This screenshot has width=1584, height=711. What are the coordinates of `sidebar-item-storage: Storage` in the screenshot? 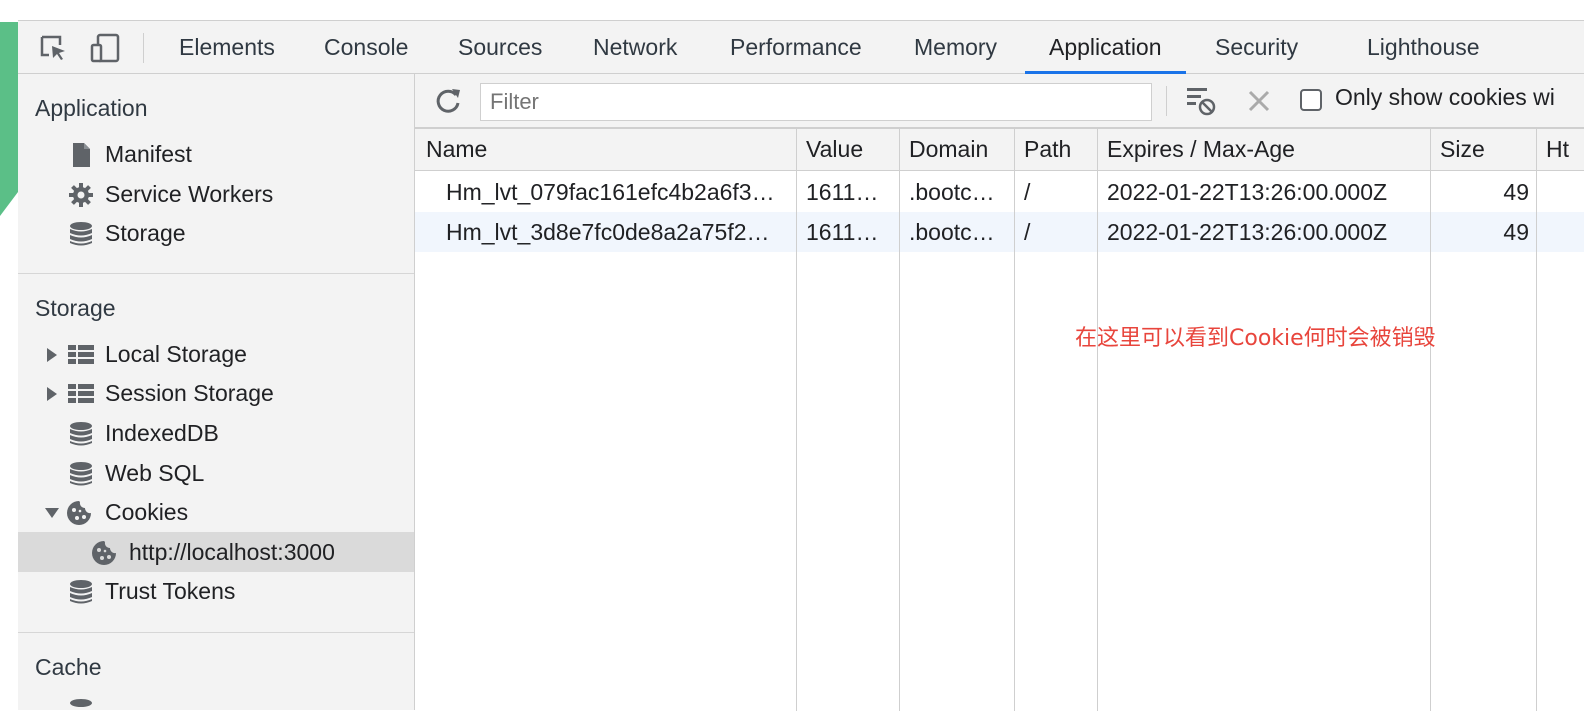 It's located at (216, 233).